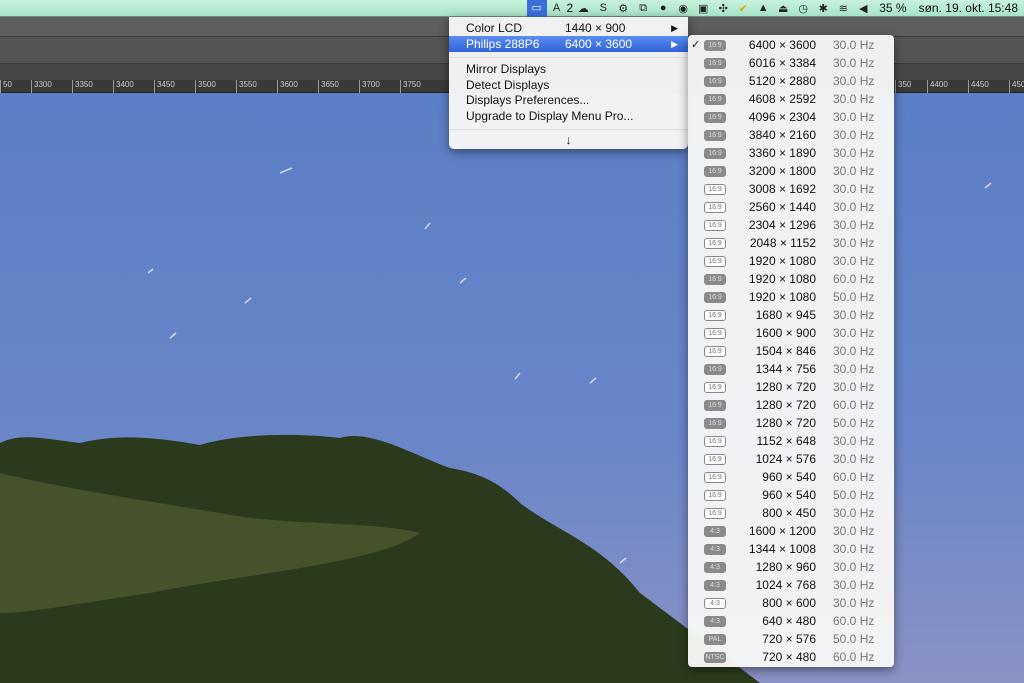 Image resolution: width=1024 pixels, height=683 pixels. I want to click on resolution-item: 16:9 5120 × 2880 30.0 Hz, so click(791, 81).